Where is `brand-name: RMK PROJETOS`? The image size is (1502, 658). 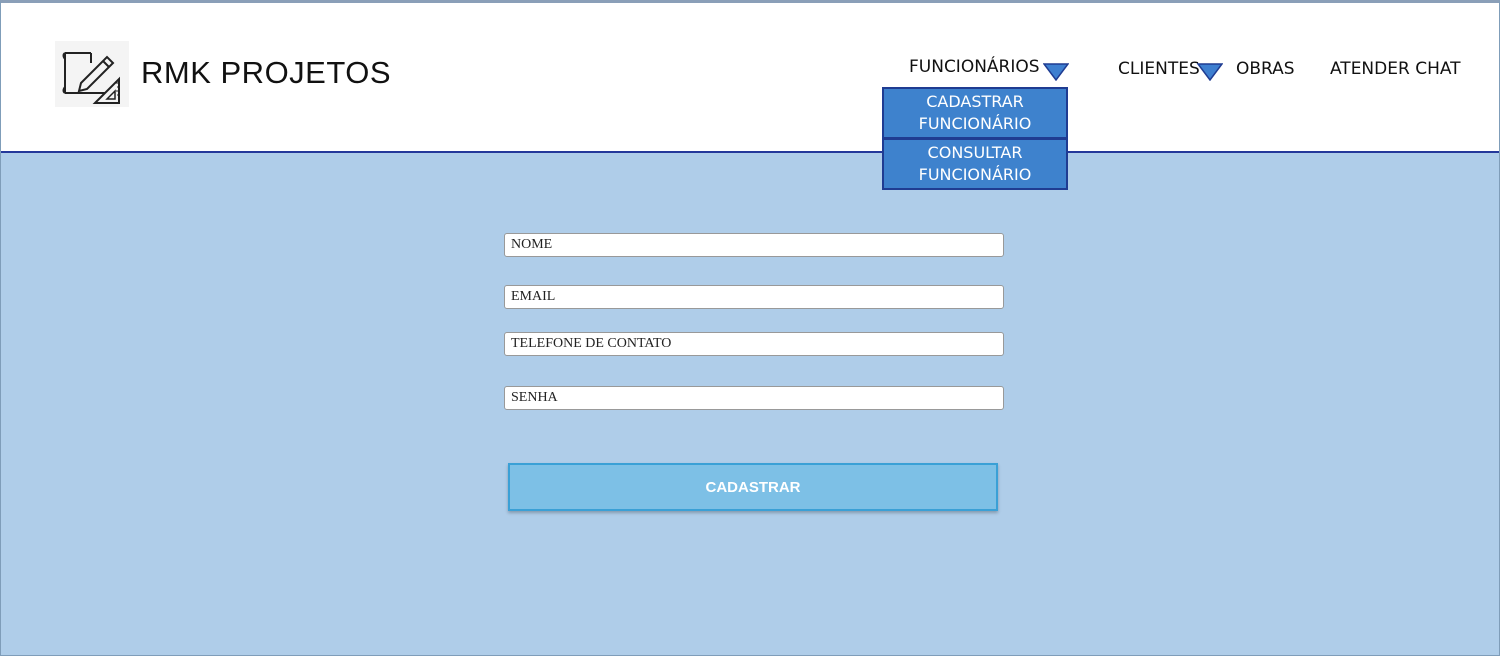
brand-name: RMK PROJETOS is located at coordinates (266, 72).